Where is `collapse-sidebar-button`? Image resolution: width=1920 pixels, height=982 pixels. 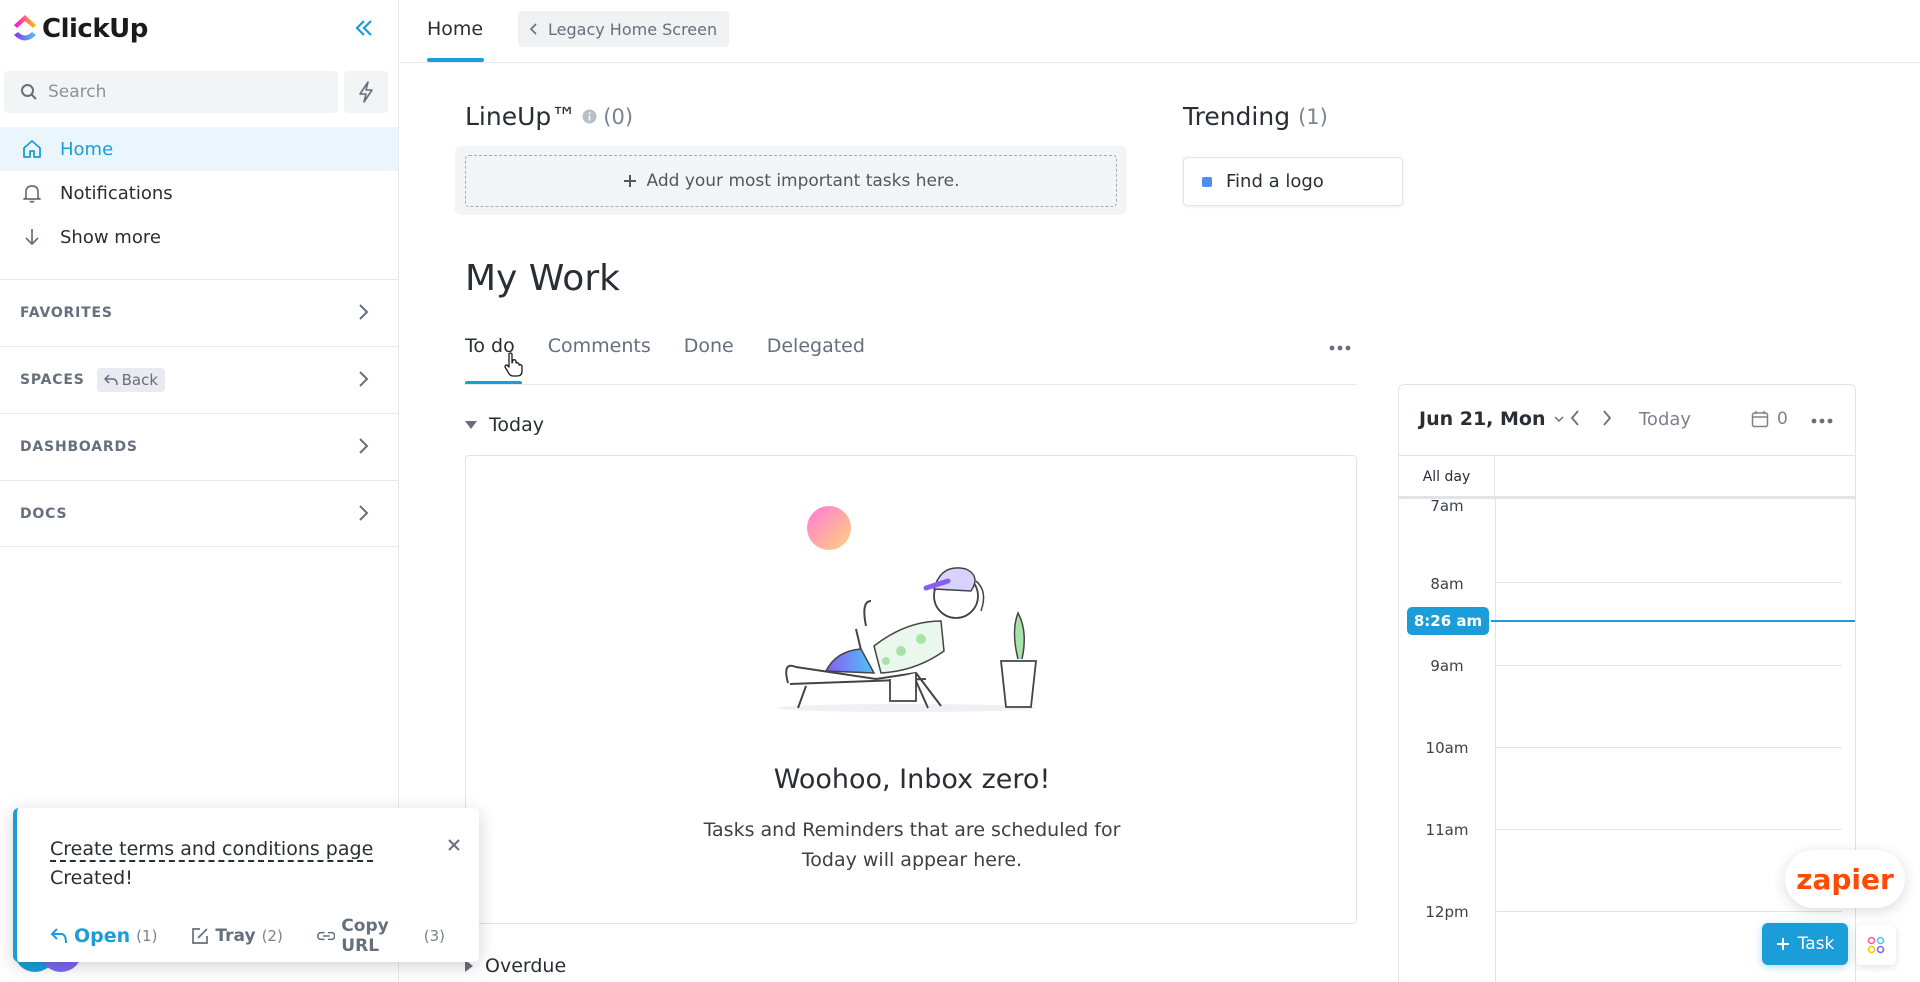 collapse-sidebar-button is located at coordinates (364, 28).